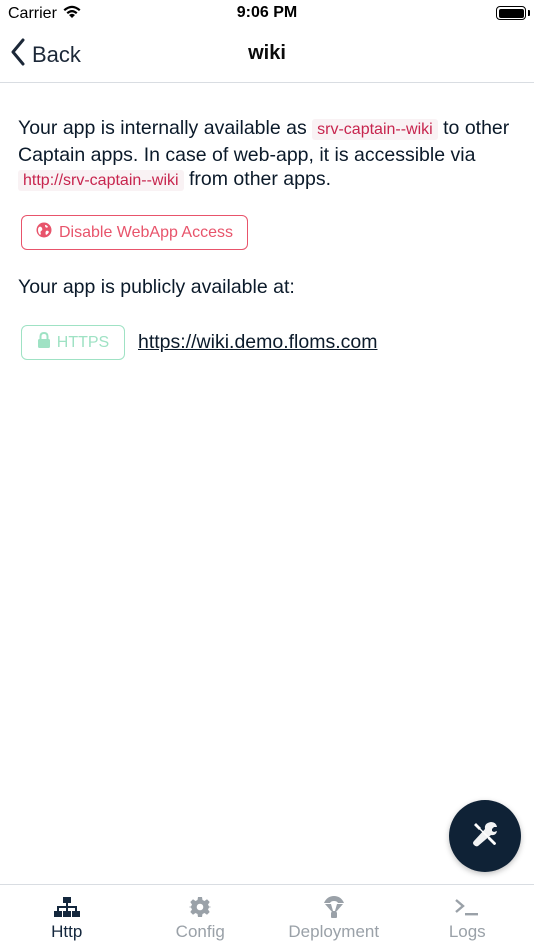  I want to click on internal-name-code: srv-captain--wiki, so click(375, 129).